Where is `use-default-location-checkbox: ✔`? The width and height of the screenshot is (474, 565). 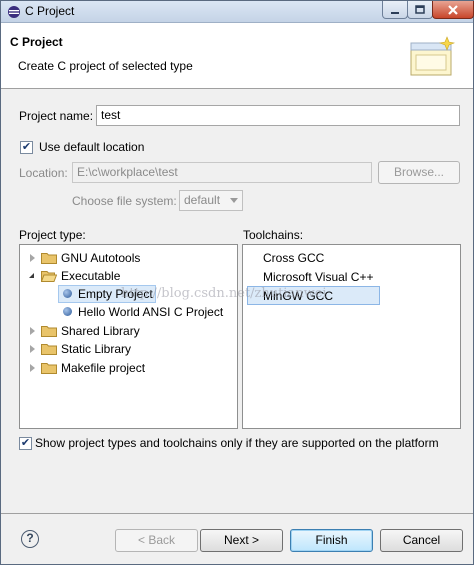 use-default-location-checkbox: ✔ is located at coordinates (26, 147).